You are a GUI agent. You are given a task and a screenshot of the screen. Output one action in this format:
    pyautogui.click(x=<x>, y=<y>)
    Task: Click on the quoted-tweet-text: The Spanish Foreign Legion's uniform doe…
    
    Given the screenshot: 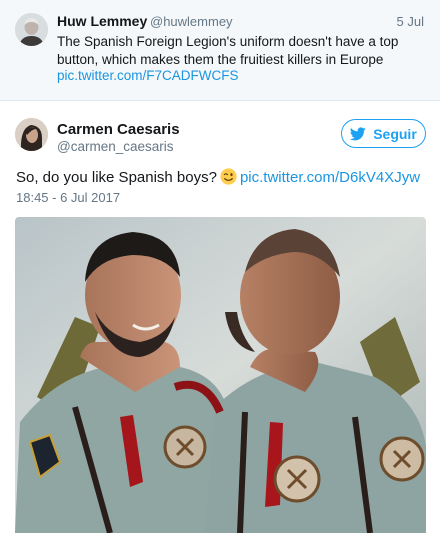 What is the action you would take?
    pyautogui.click(x=228, y=50)
    